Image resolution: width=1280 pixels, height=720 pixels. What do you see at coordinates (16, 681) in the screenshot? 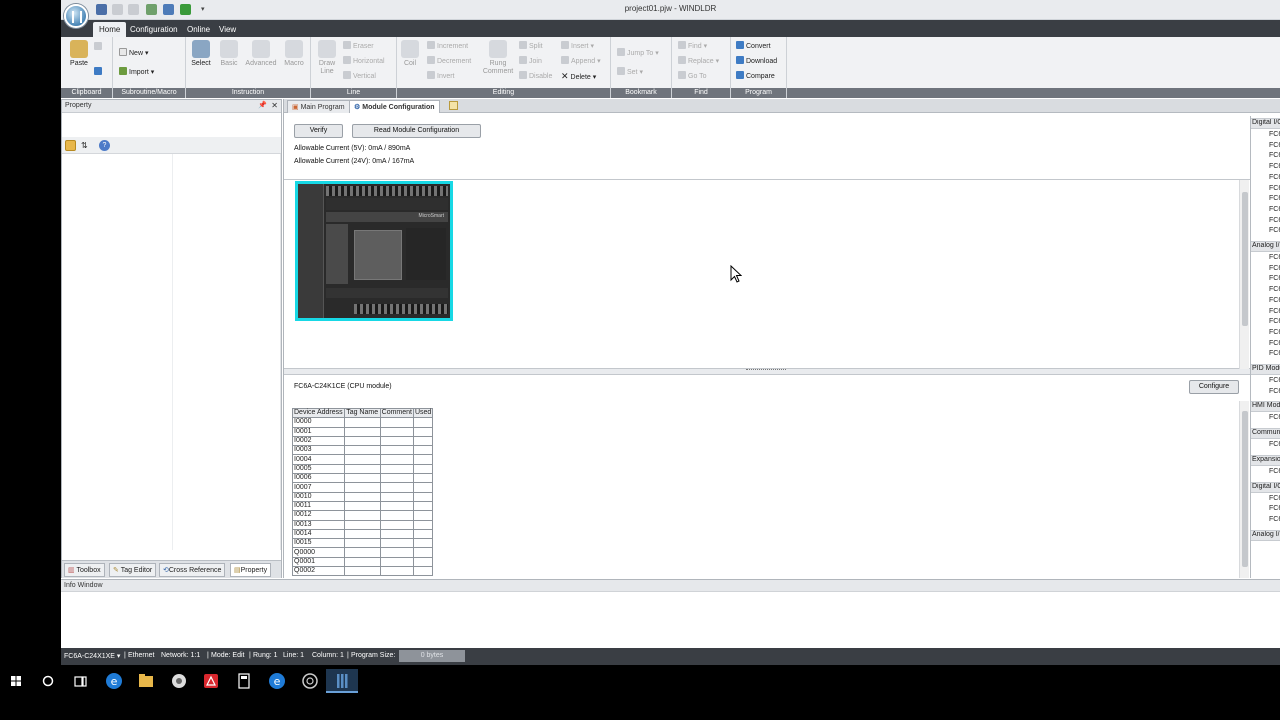
I see `windows-start-icon` at bounding box center [16, 681].